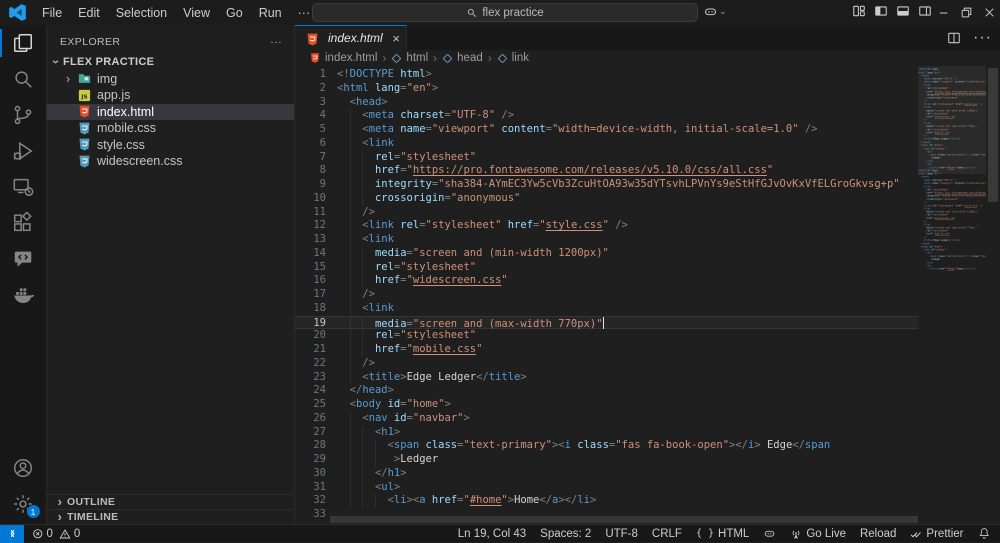 This screenshot has height=543, width=1000. Describe the element at coordinates (606, 460) in the screenshot. I see `code-line-29: 29 >Ledger` at that location.